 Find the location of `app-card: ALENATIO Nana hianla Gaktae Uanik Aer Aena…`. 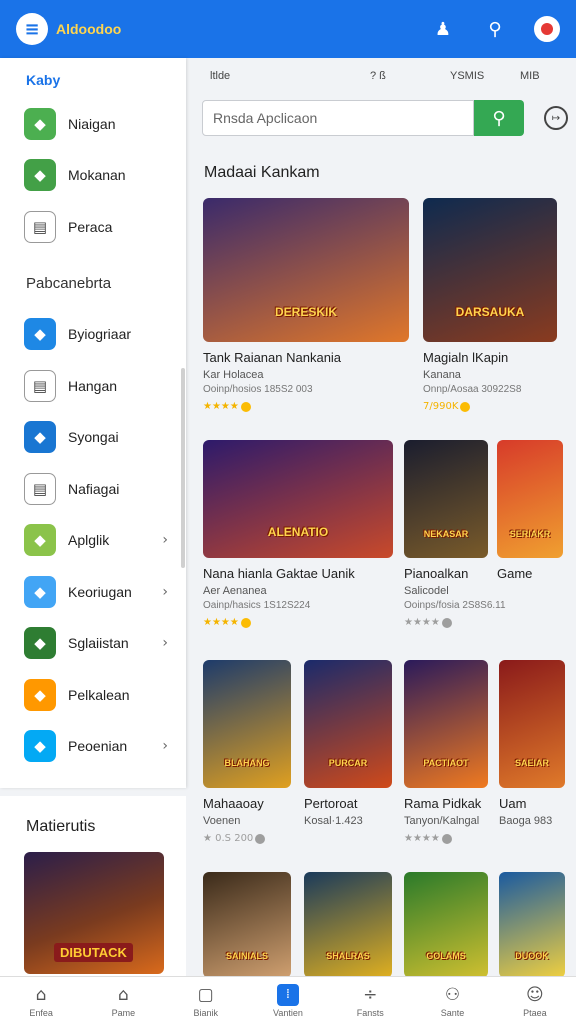

app-card: ALENATIO Nana hianla Gaktae Uanik Aer Aena… is located at coordinates (298, 534).